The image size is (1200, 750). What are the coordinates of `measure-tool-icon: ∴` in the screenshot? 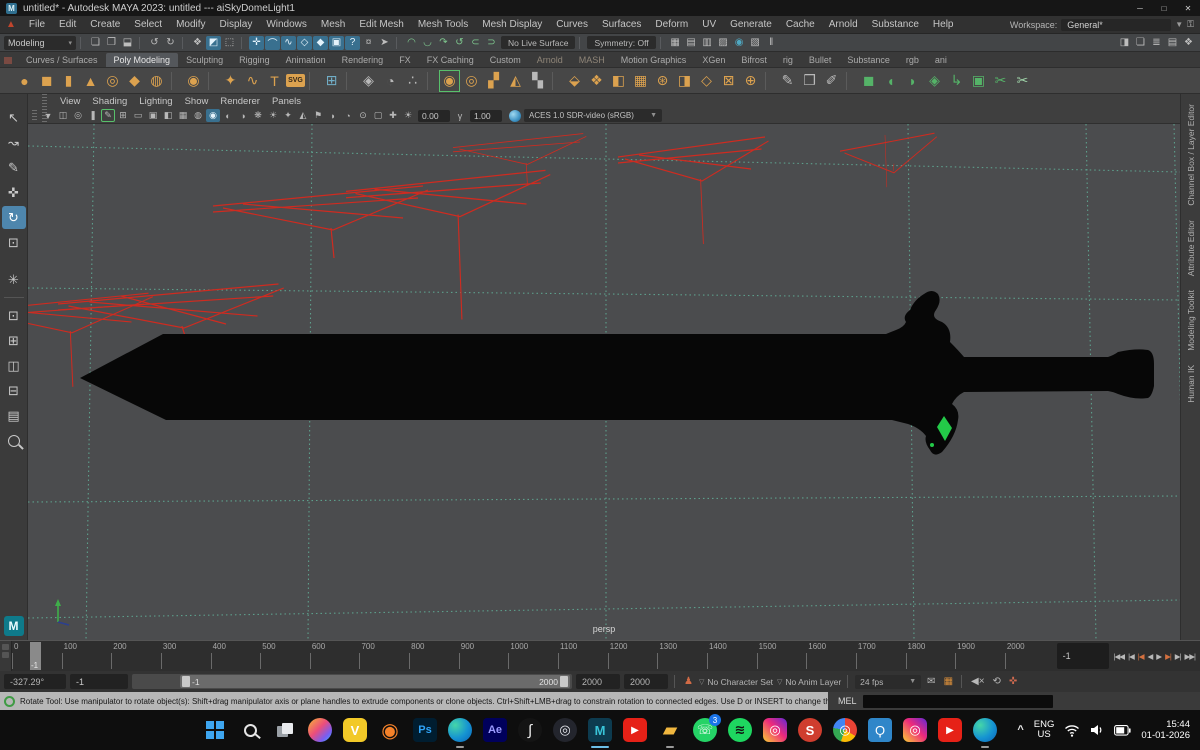 It's located at (412, 81).